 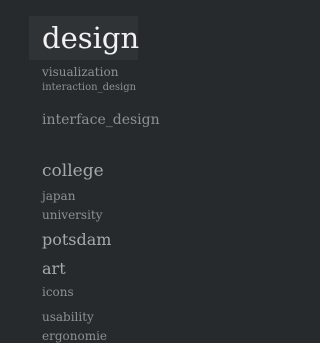 What do you see at coordinates (54, 269) in the screenshot?
I see `tag-art: art` at bounding box center [54, 269].